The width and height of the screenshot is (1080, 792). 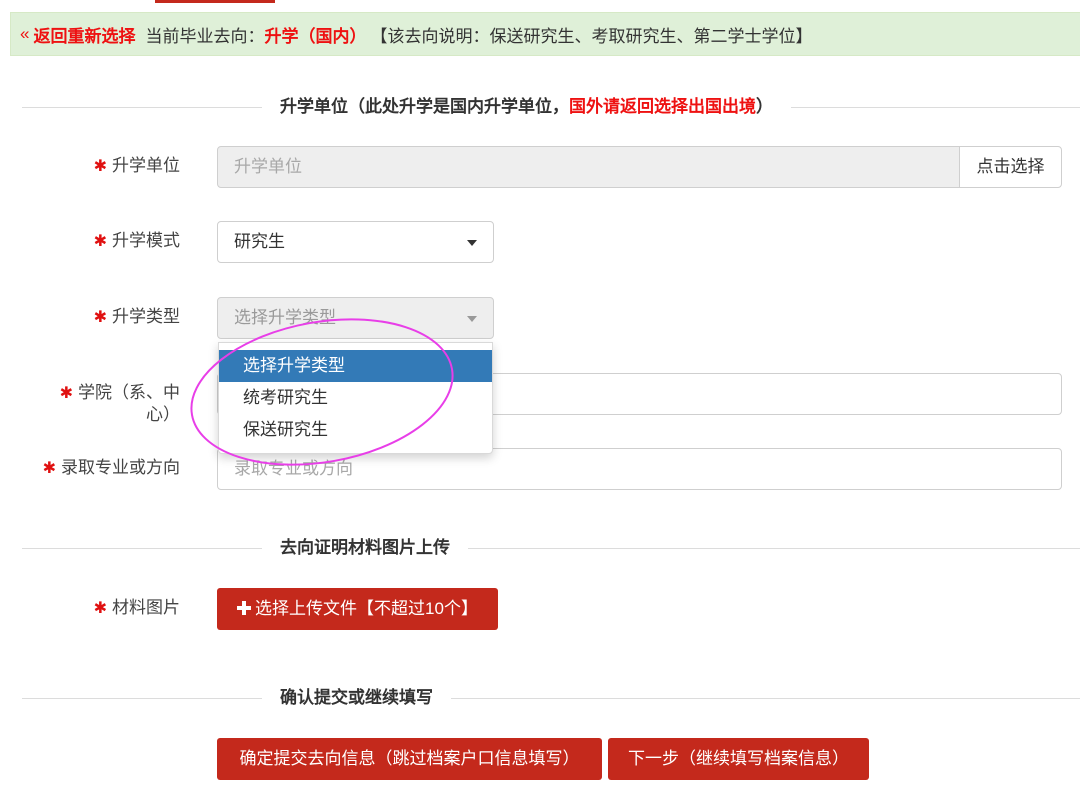 What do you see at coordinates (764, 106) in the screenshot?
I see `section-school-heading-suffix: ）` at bounding box center [764, 106].